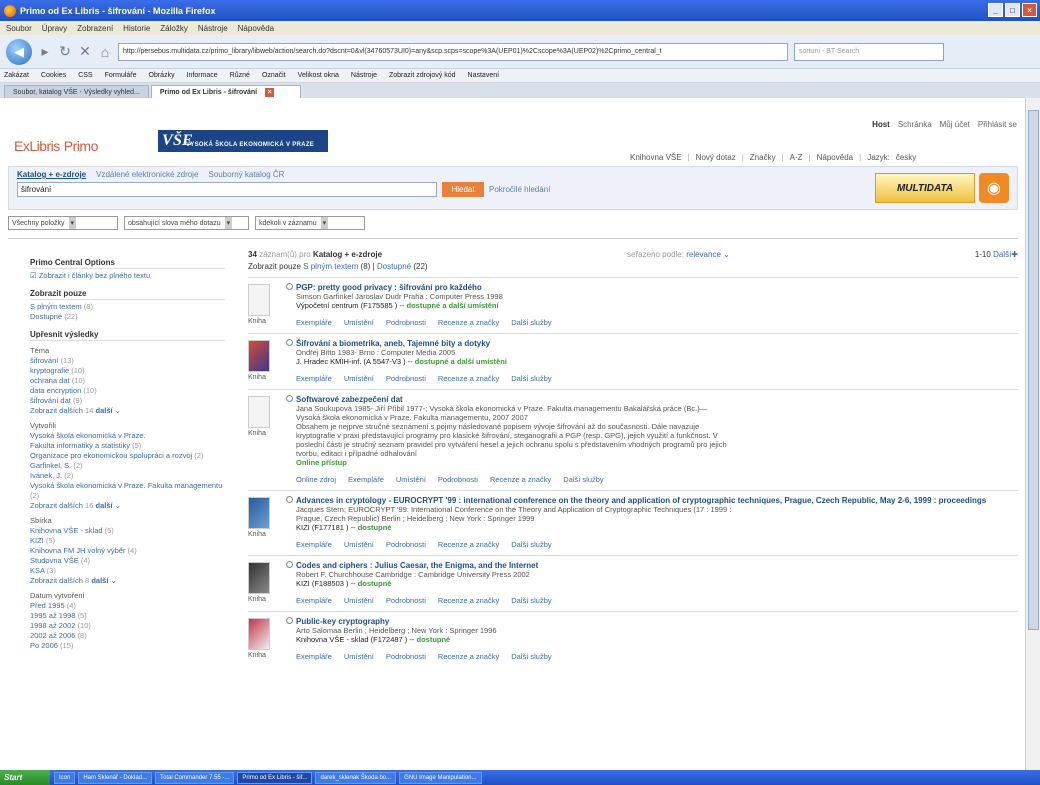 Image resolution: width=1040 pixels, height=785 pixels. Describe the element at coordinates (869, 51) in the screenshot. I see `web-search-input: sortuni - BT Search` at that location.